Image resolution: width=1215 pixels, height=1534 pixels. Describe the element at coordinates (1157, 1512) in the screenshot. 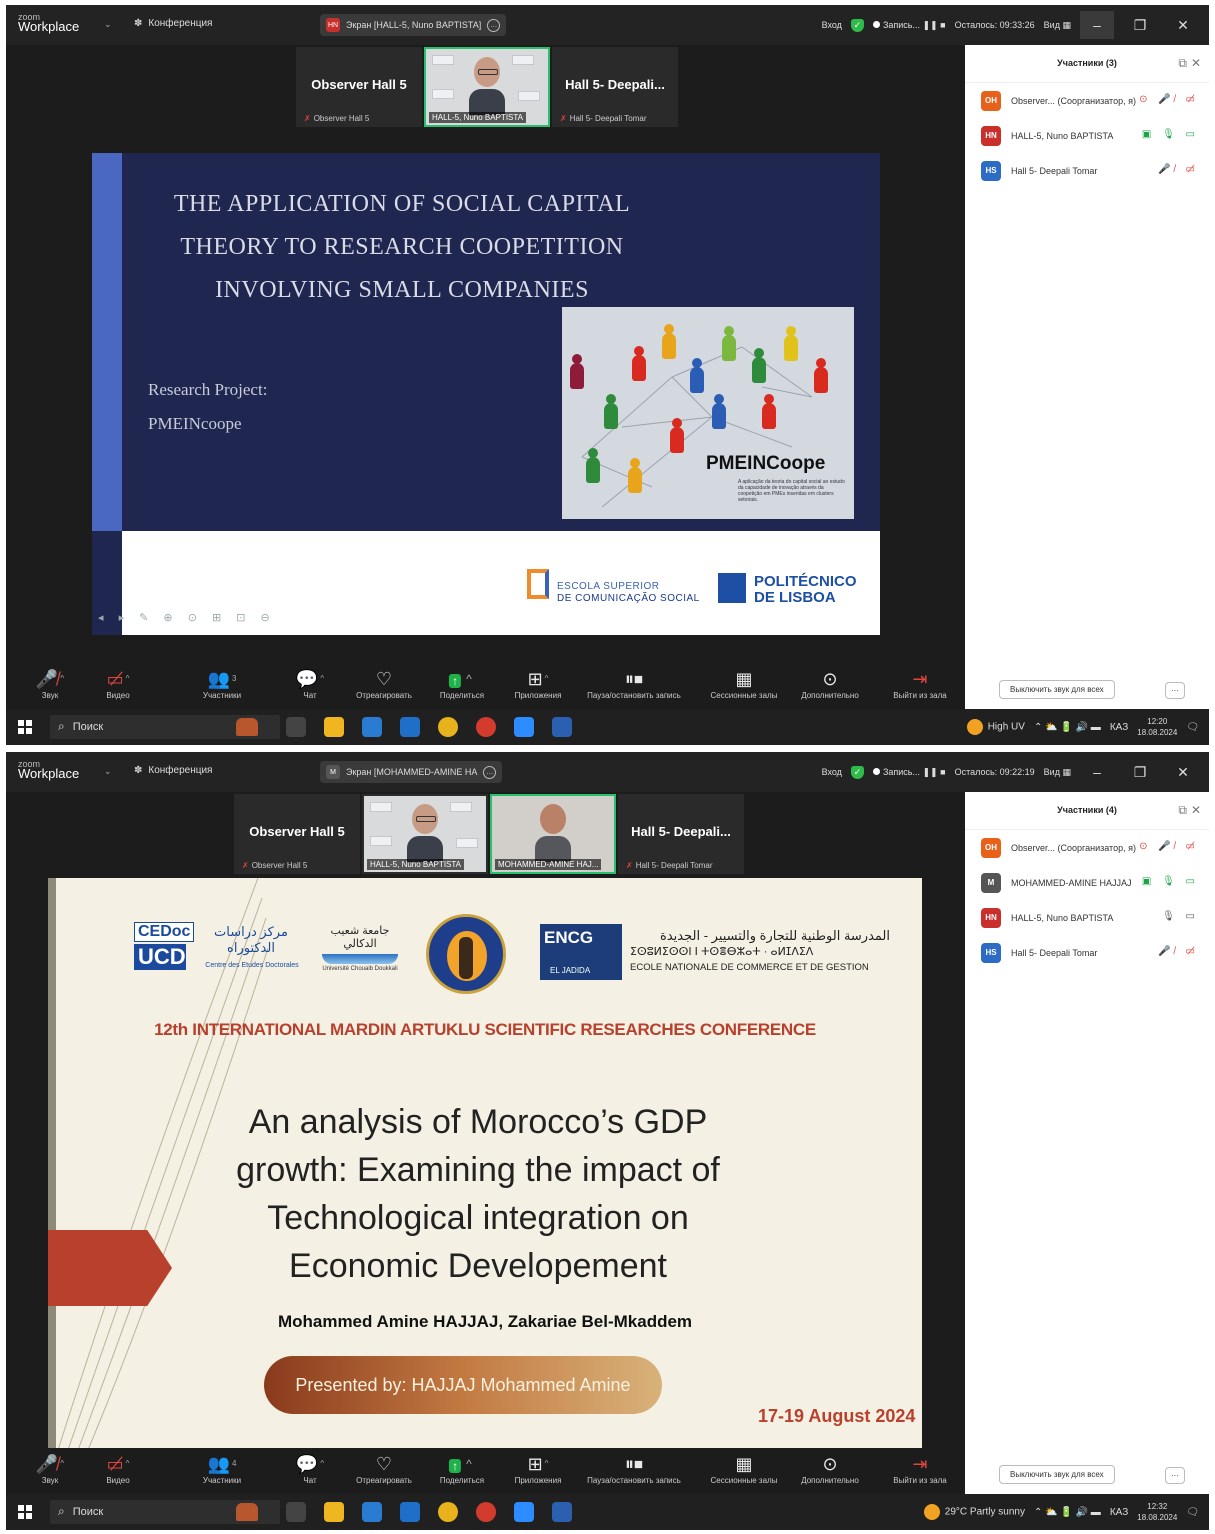

I see `clock: 12:32 18.08.2024` at that location.